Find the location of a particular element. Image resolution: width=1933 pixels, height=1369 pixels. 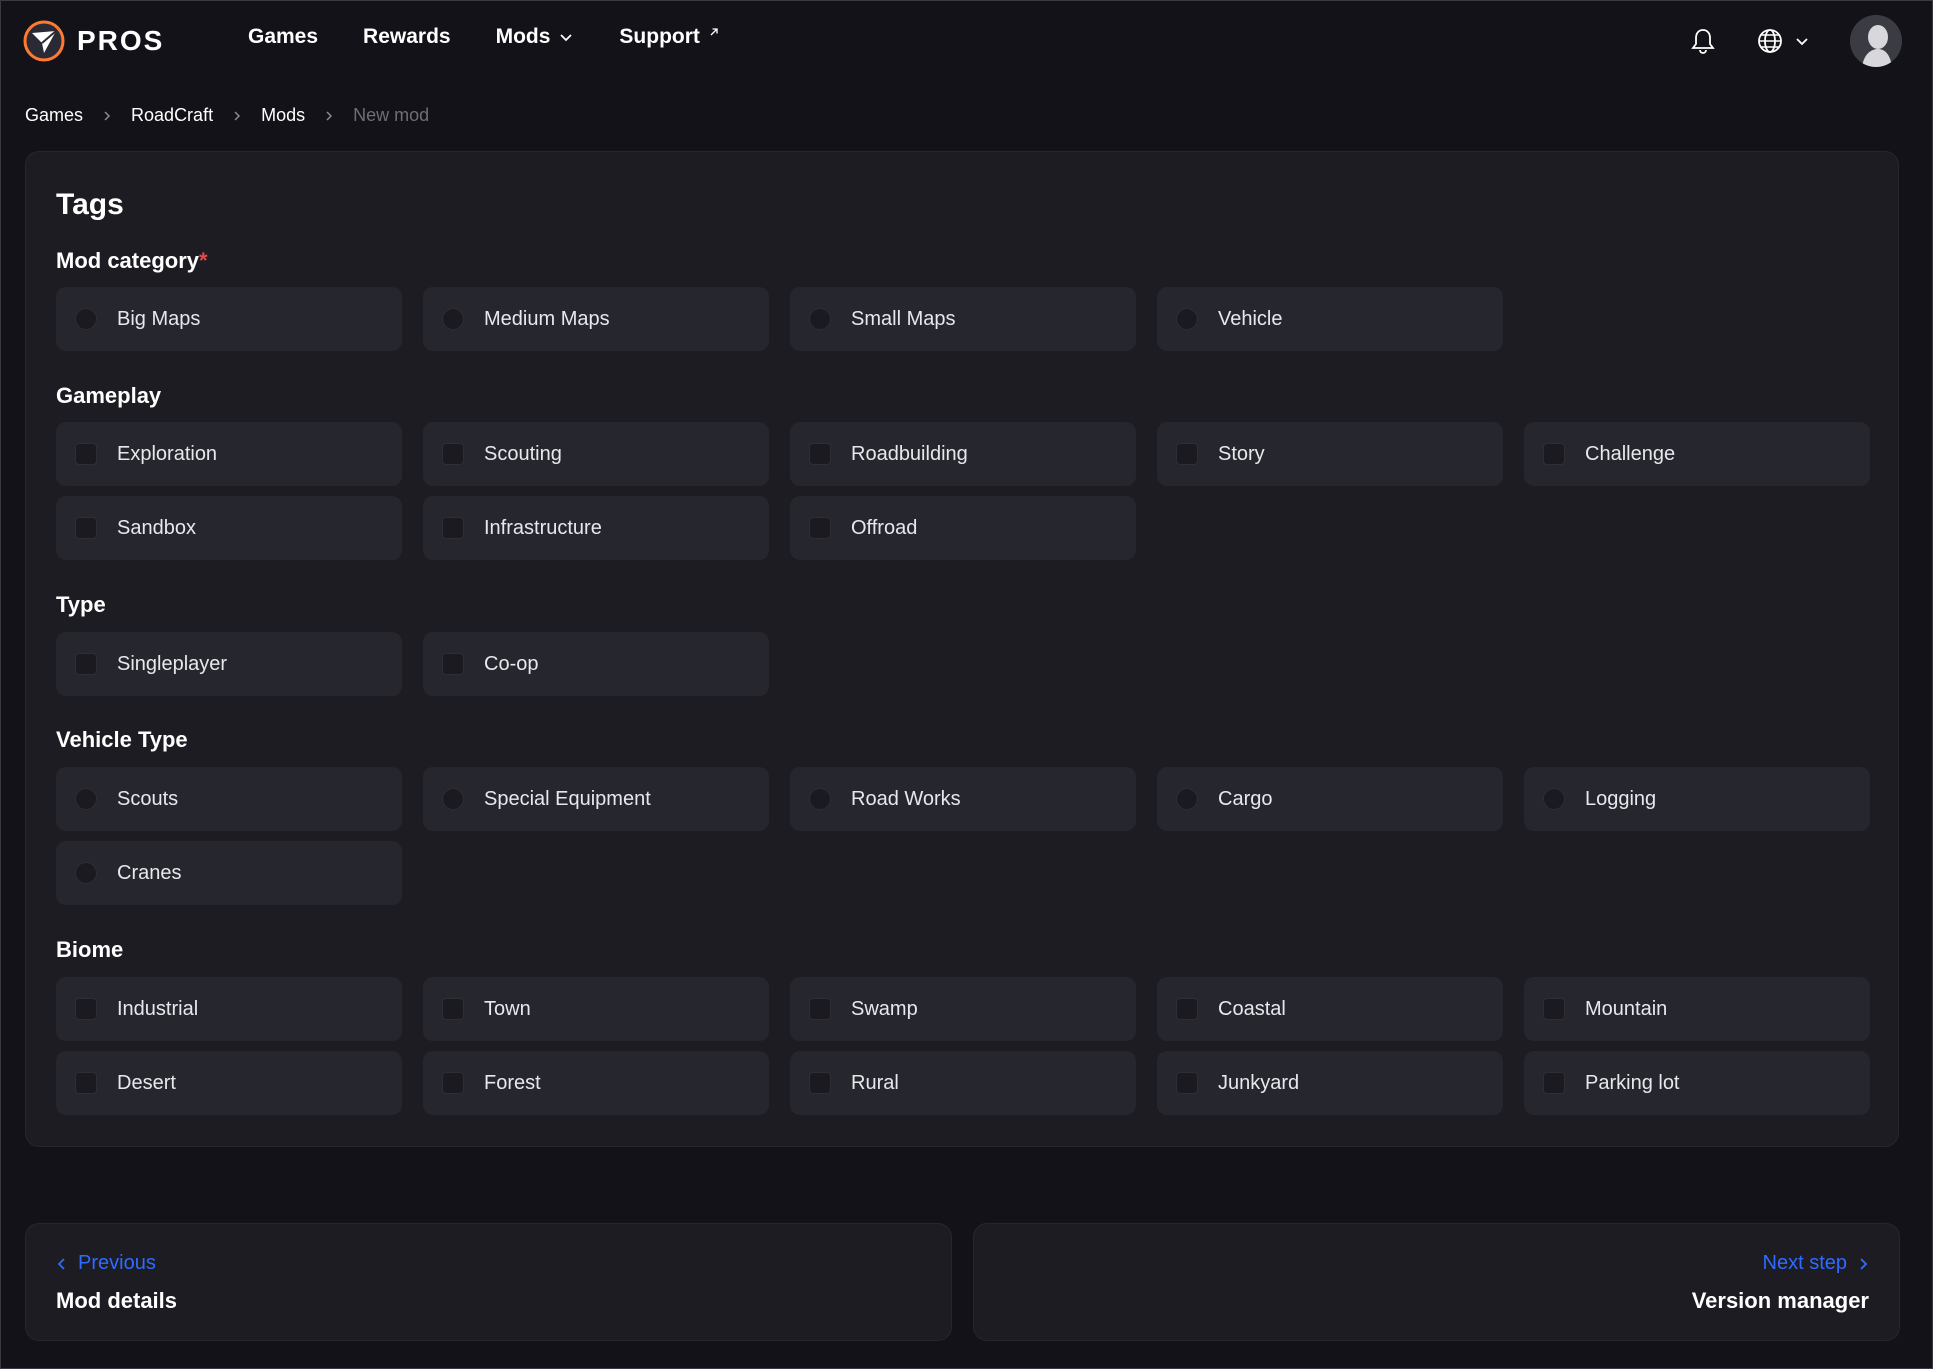

top-bar: PROS Games Rewards Mods Support is located at coordinates (966, 41).